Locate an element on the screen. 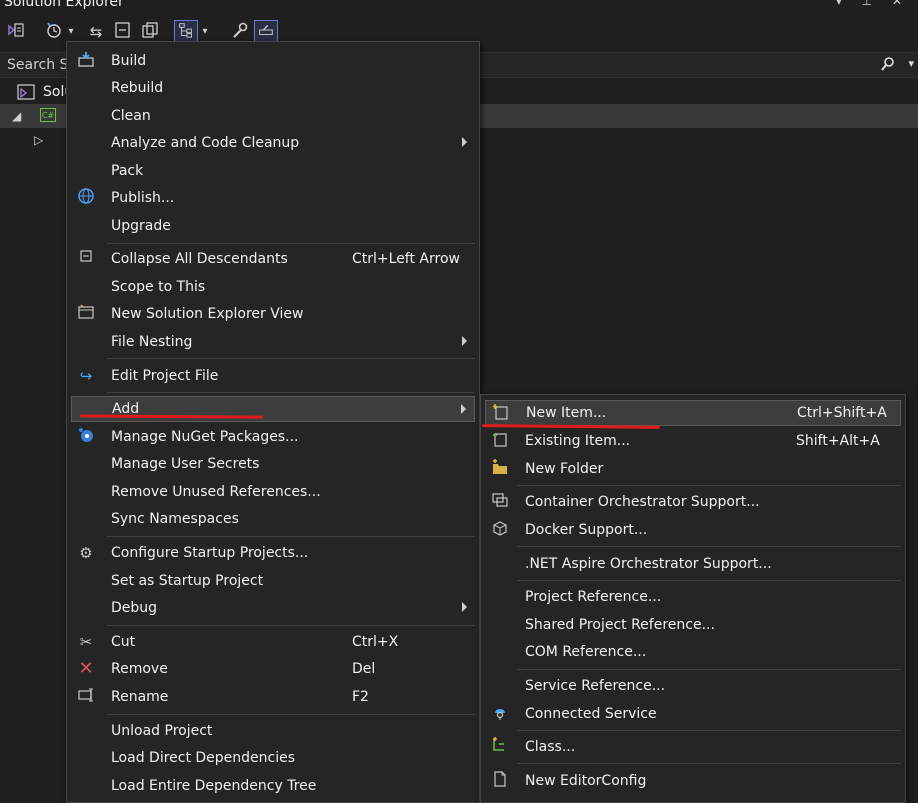  menu-item-edit-project: ↪ Edit Project File is located at coordinates (273, 376).